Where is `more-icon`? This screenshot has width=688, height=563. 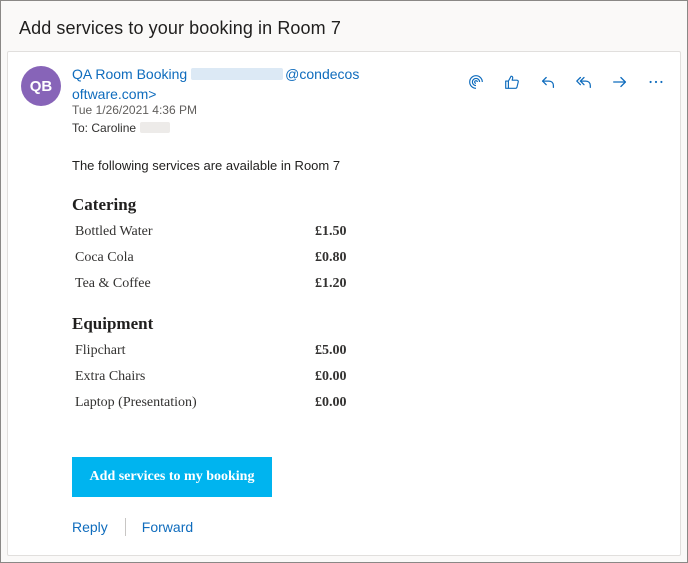
more-icon is located at coordinates (656, 82).